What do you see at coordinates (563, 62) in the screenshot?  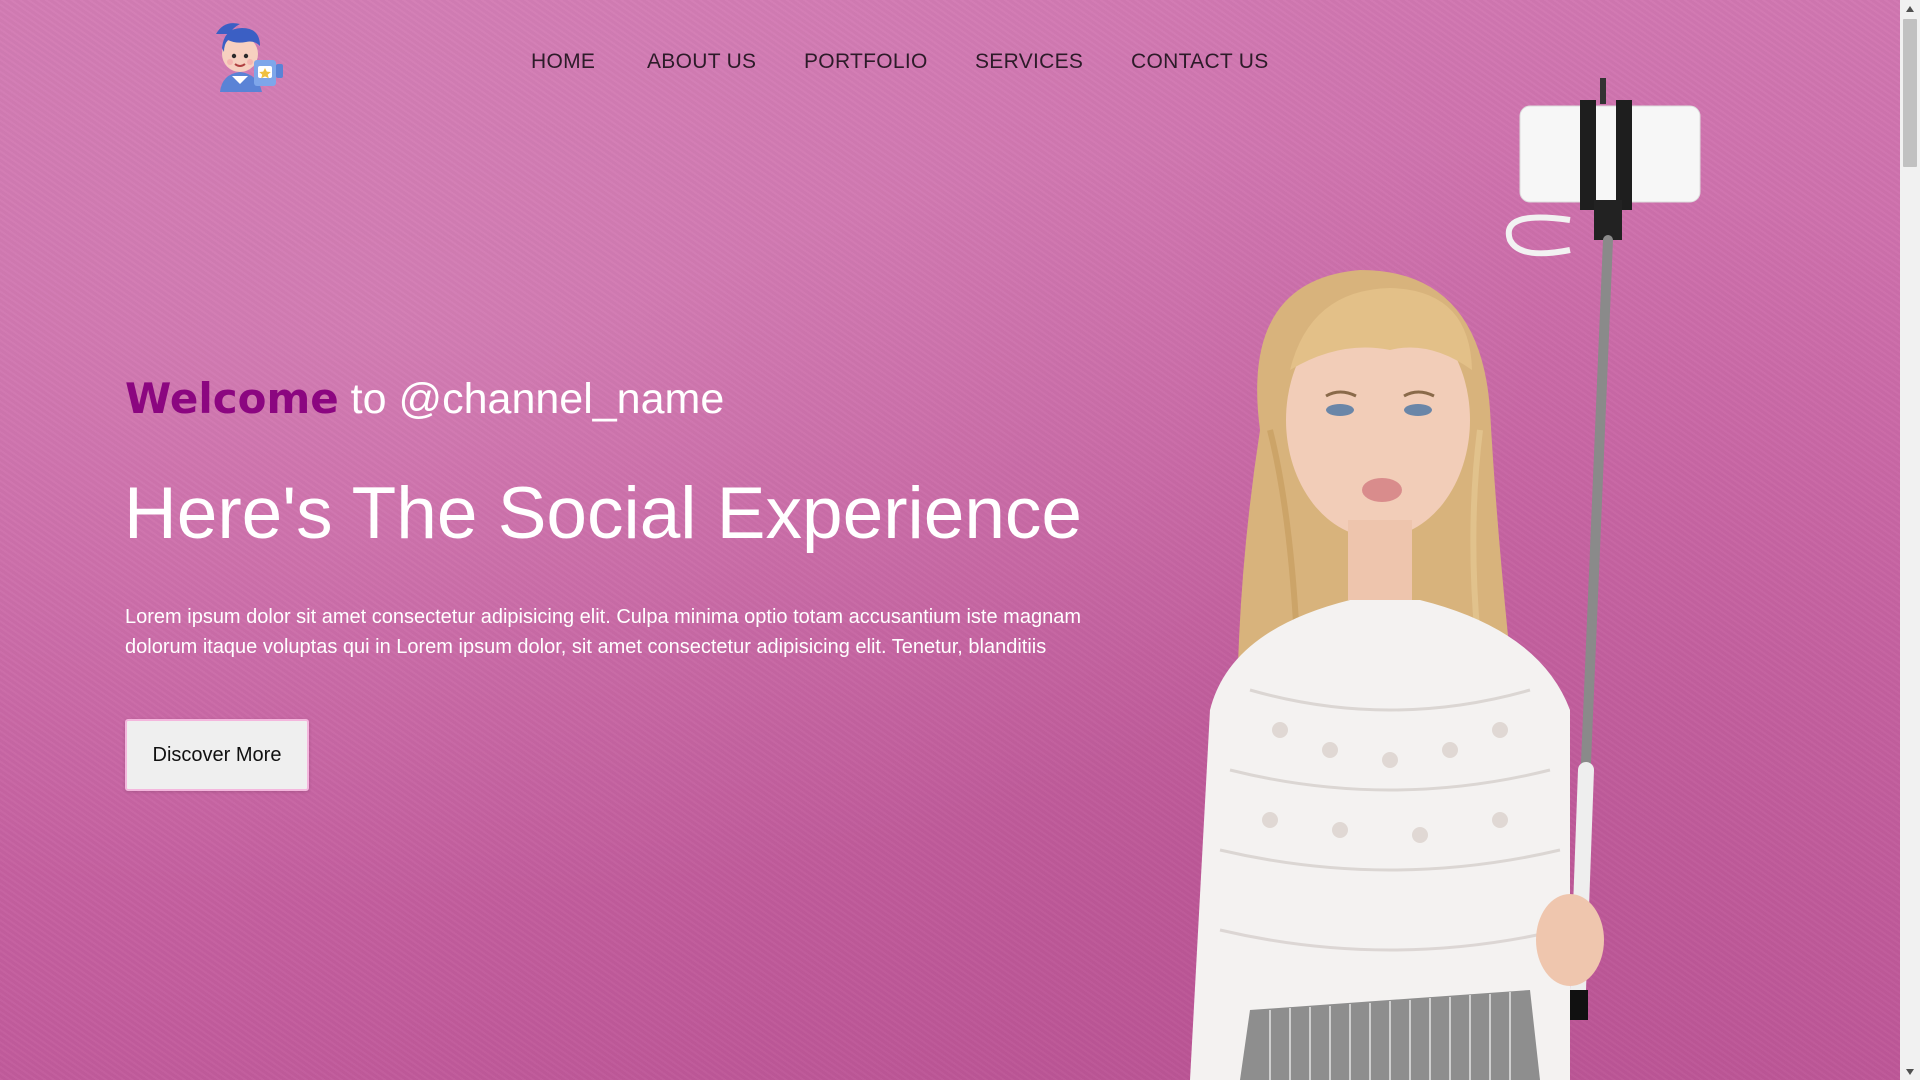 I see `nav-home: HOME` at bounding box center [563, 62].